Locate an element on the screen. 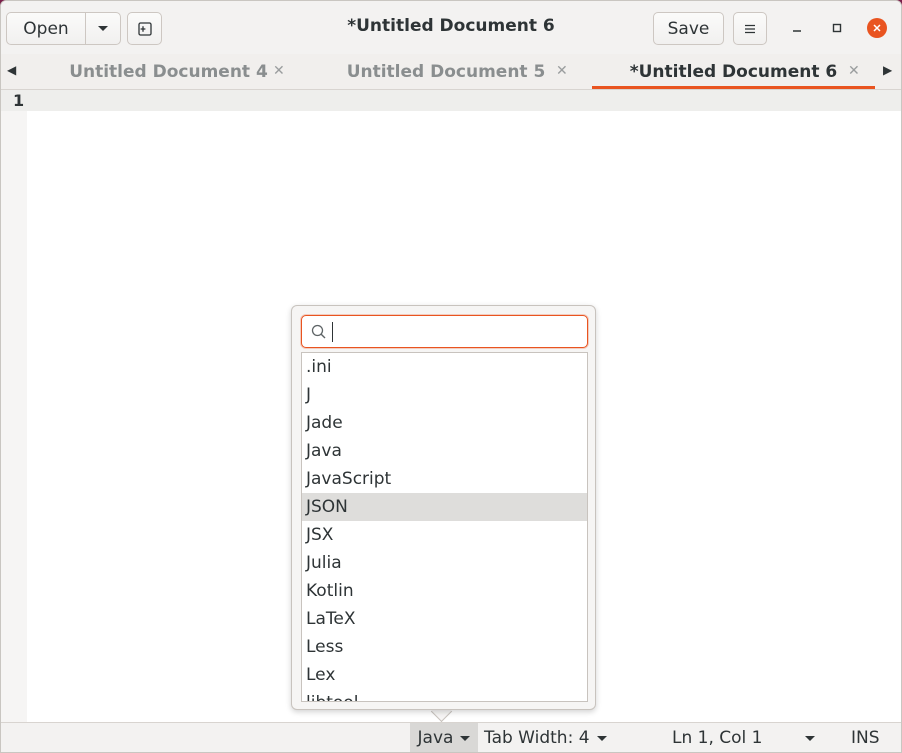  search-icon is located at coordinates (318, 331).